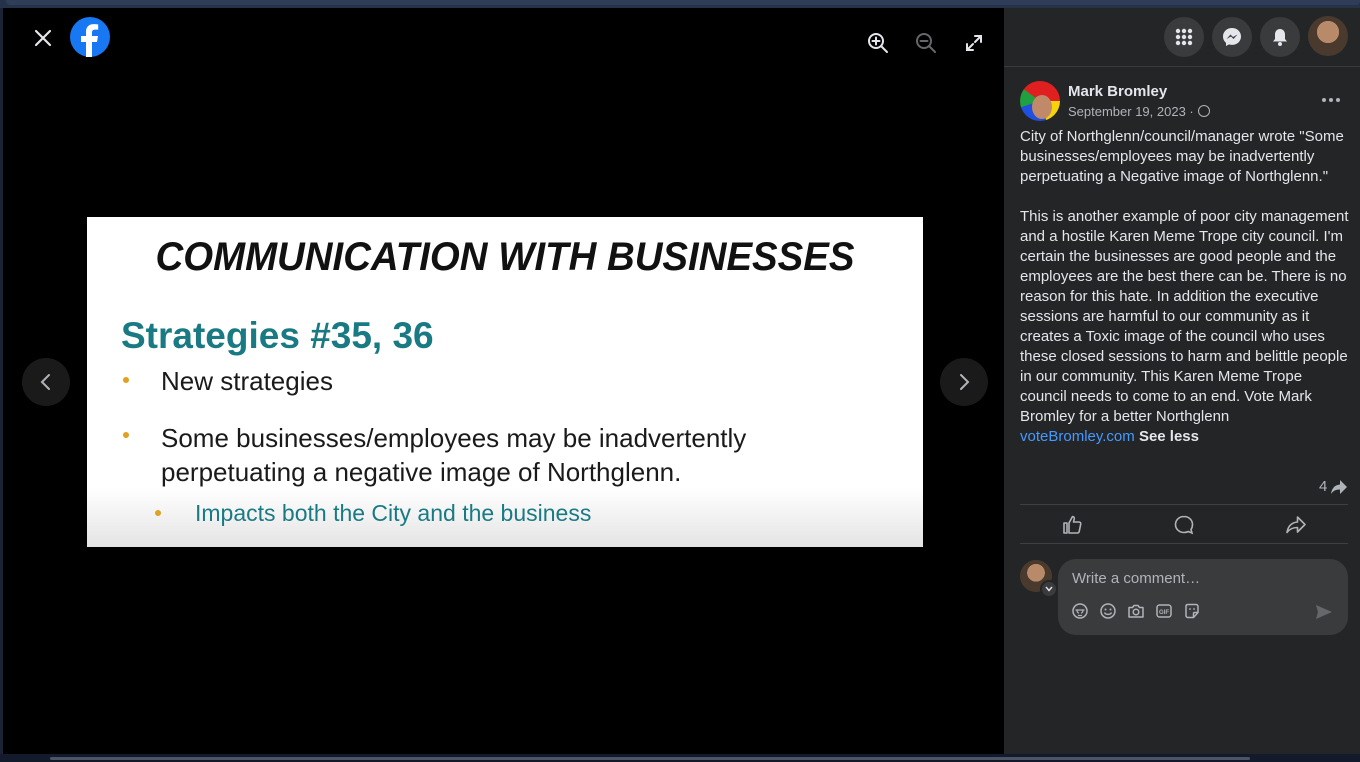 Image resolution: width=1360 pixels, height=762 pixels. I want to click on zoom-out-icon, so click(926, 43).